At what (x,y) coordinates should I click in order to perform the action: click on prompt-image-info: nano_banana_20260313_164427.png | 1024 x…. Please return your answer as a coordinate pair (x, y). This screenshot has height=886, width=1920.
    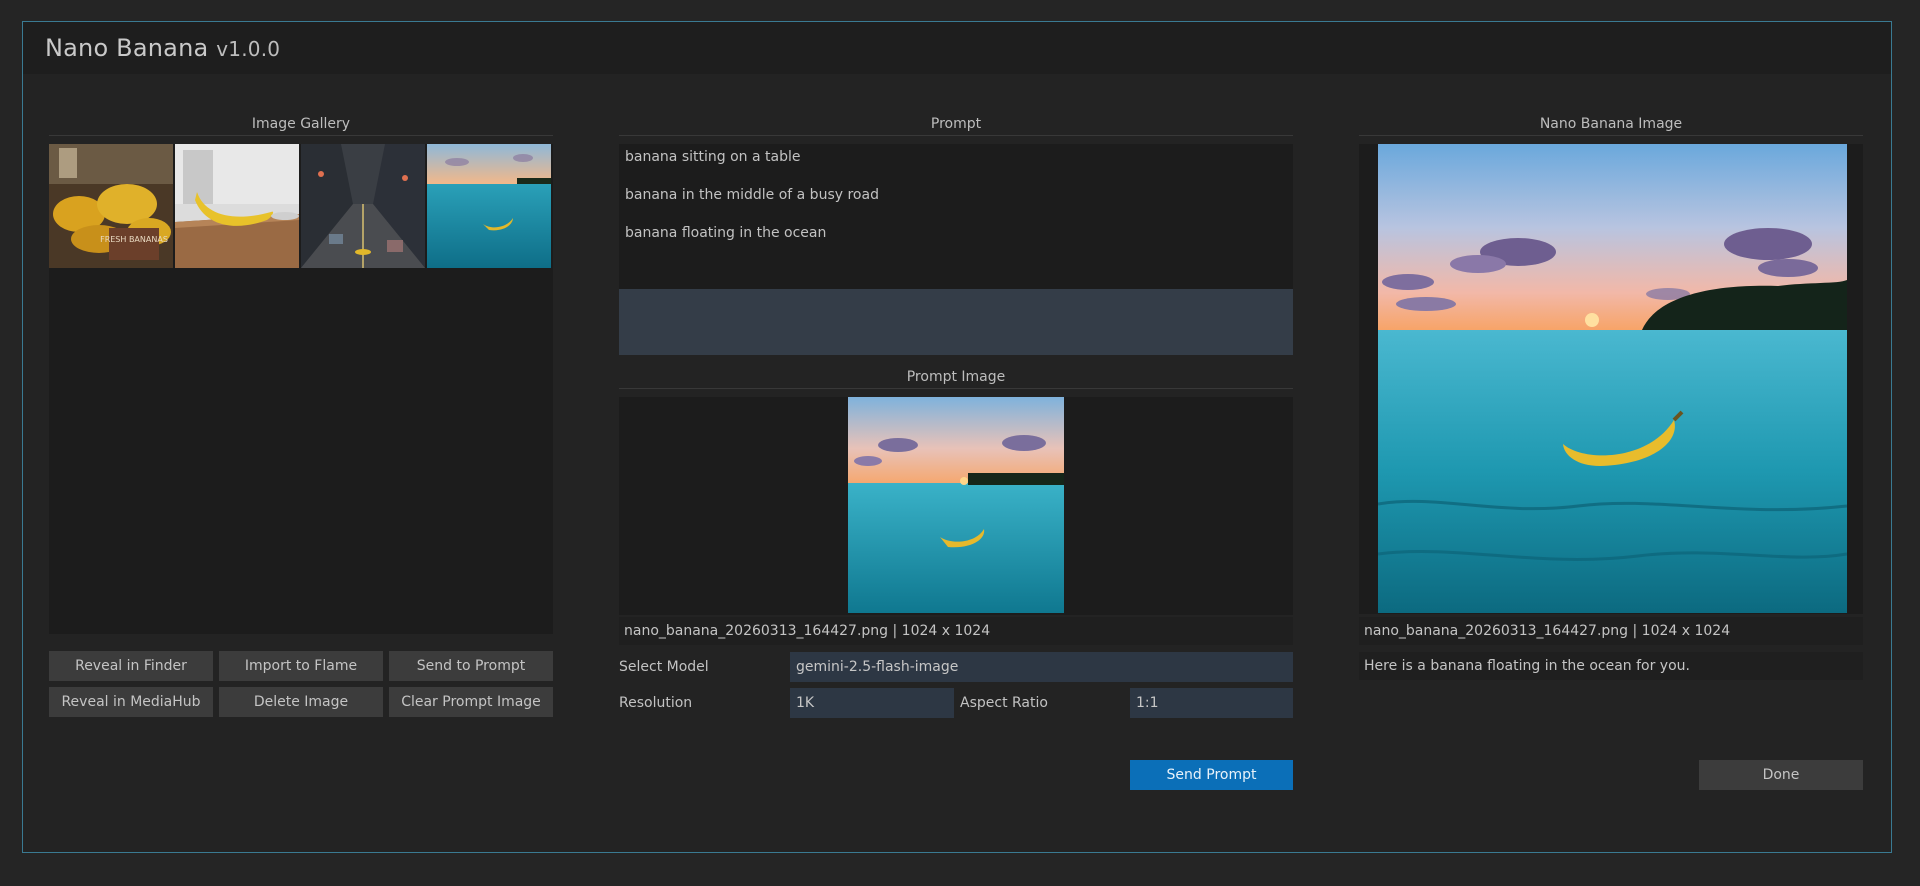
    Looking at the image, I should click on (956, 631).